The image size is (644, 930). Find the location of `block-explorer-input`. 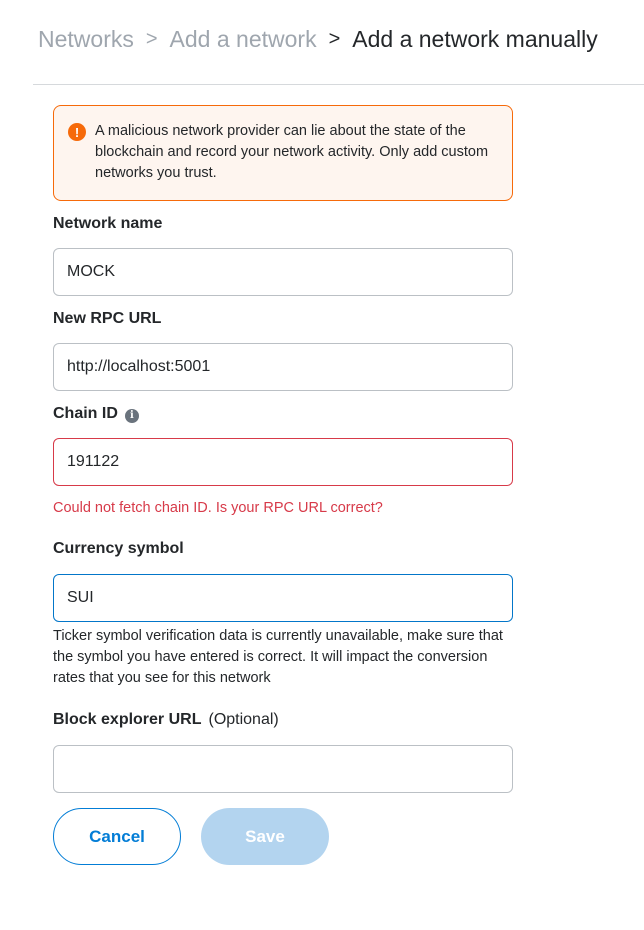

block-explorer-input is located at coordinates (283, 769).